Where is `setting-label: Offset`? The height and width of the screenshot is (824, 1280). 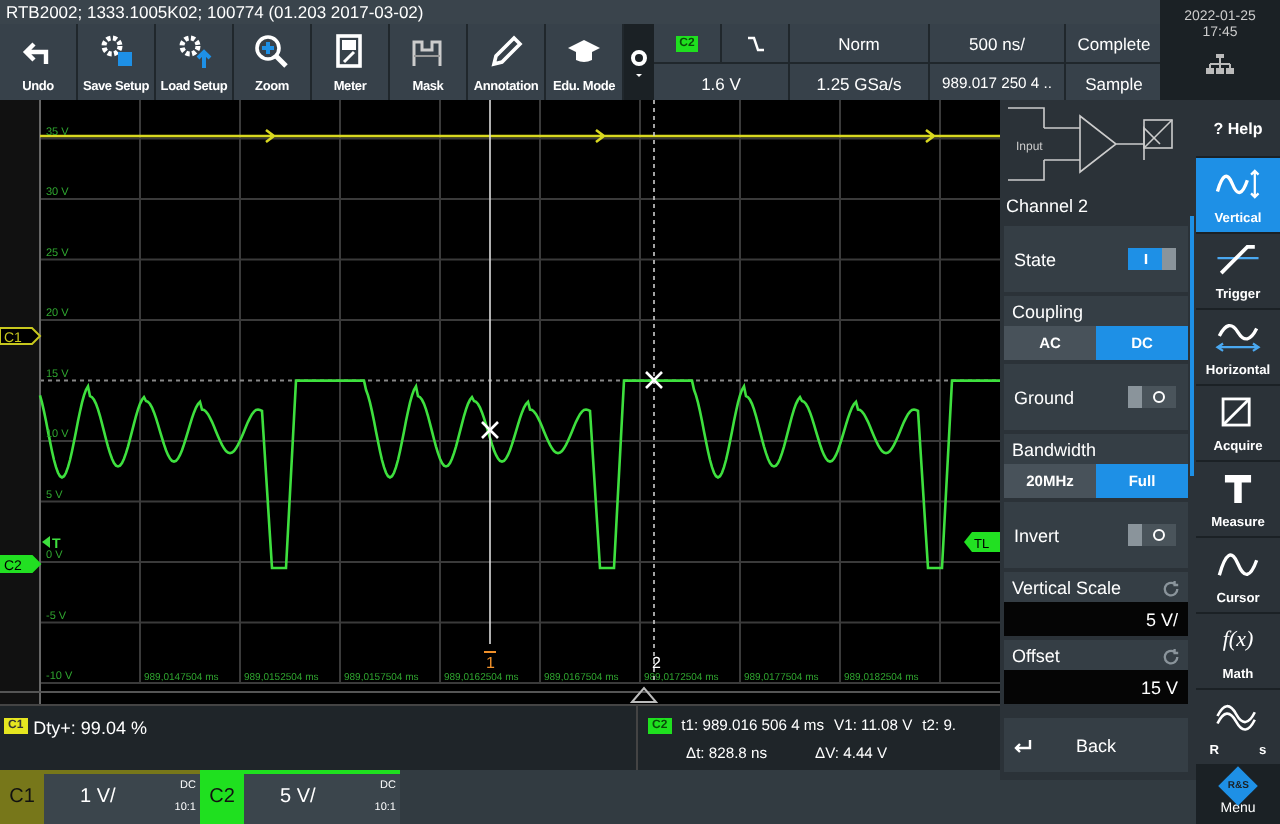
setting-label: Offset is located at coordinates (1036, 656).